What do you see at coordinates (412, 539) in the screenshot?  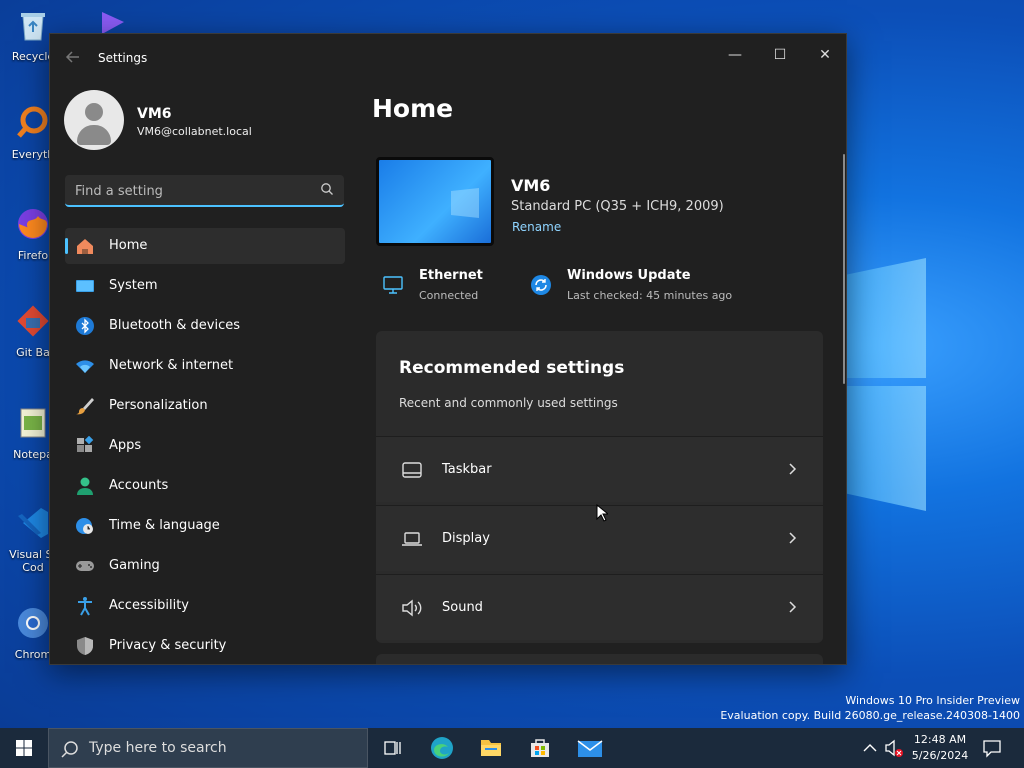 I see `laptop-icon` at bounding box center [412, 539].